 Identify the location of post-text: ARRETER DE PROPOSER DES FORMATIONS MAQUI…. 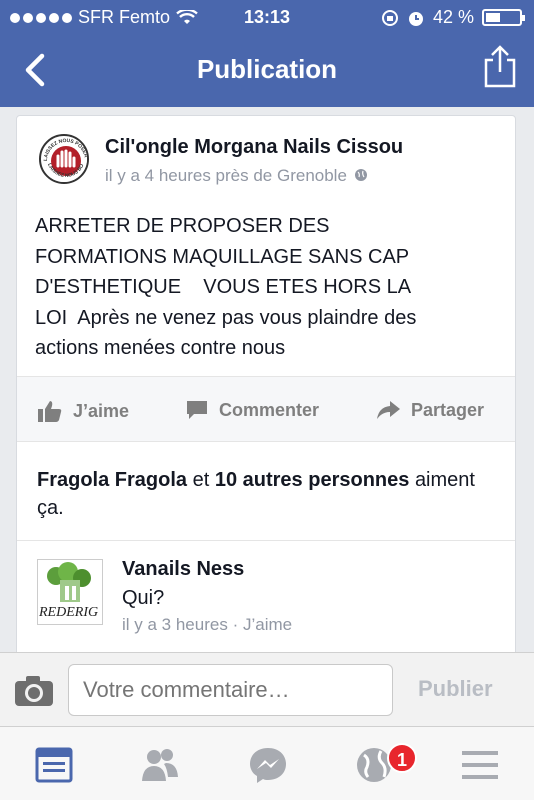
(226, 287).